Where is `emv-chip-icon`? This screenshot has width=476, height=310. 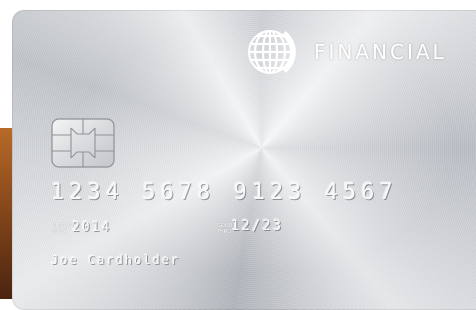 emv-chip-icon is located at coordinates (83, 143).